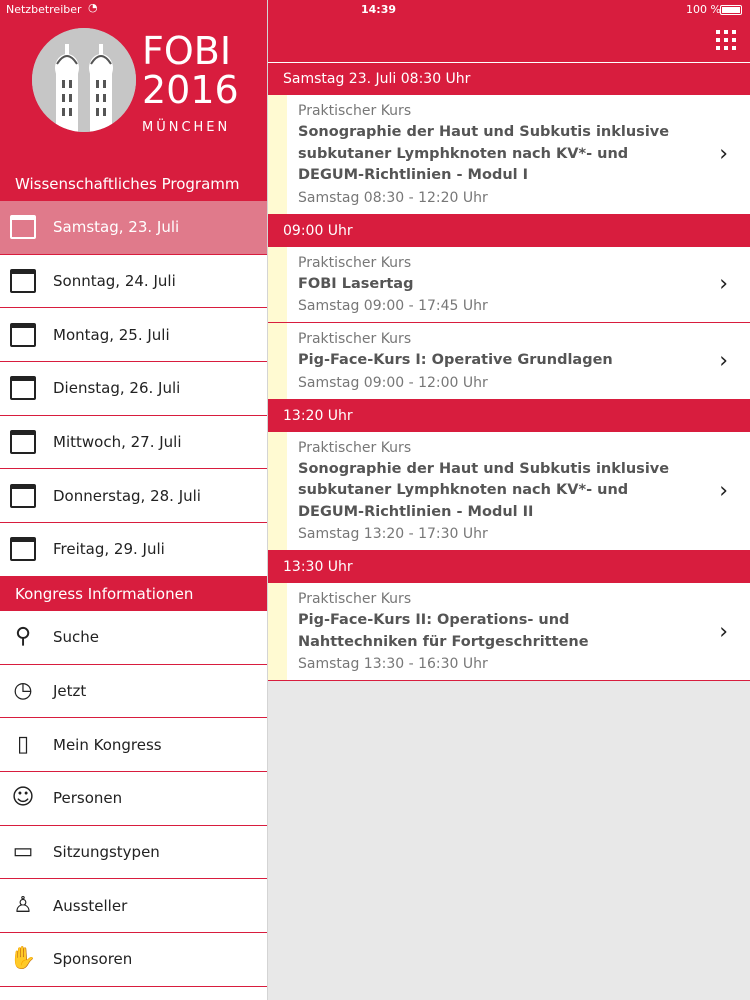 This screenshot has width=750, height=1000. What do you see at coordinates (23, 637) in the screenshot?
I see `search-icon: ⚲` at bounding box center [23, 637].